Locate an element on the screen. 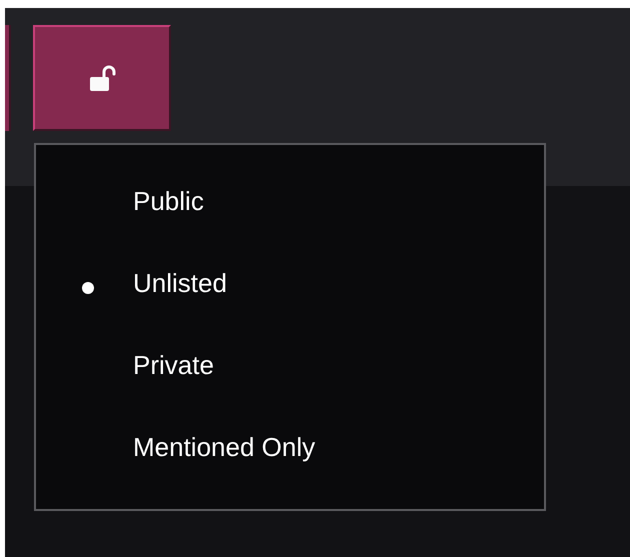 The width and height of the screenshot is (630, 557). menu-item: Public is located at coordinates (168, 201).